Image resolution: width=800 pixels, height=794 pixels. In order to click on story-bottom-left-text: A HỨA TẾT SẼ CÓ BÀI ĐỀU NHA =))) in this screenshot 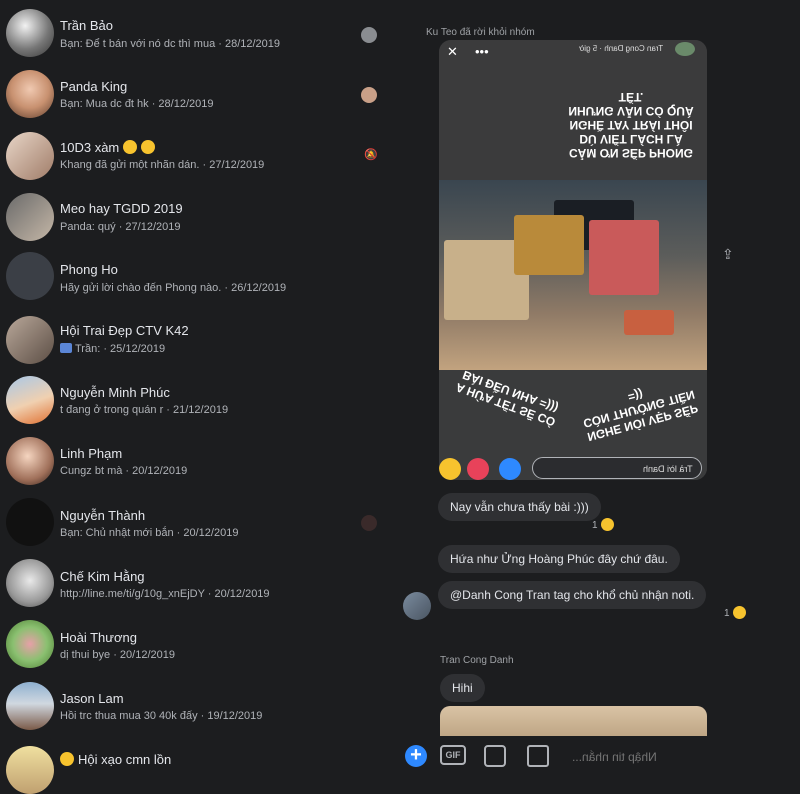, I will do `click(507, 398)`.